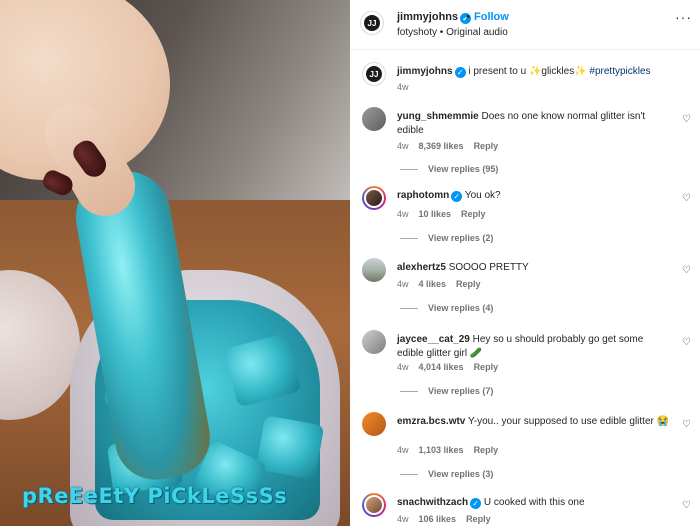 The width and height of the screenshot is (700, 526). I want to click on video-caption-overlay: pReEeEtY PiCkLeSsSs, so click(155, 496).